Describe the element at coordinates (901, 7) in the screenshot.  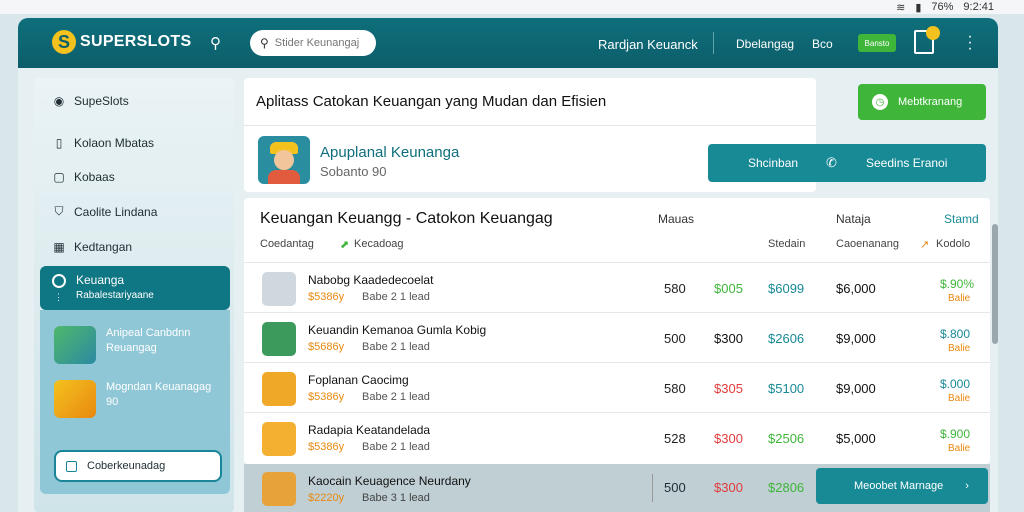
I see `wifi-icon: ≋` at that location.